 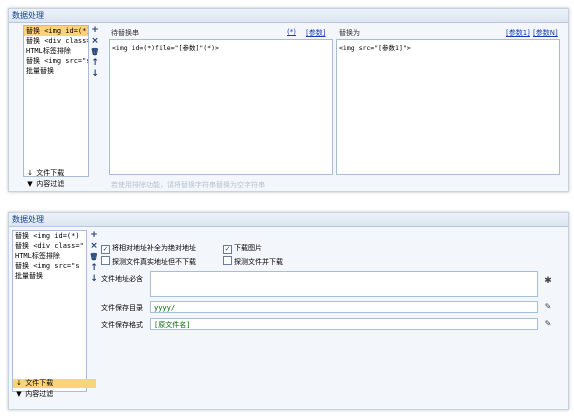 What do you see at coordinates (248, 248) in the screenshot?
I see `checkbox-label: 下载图片` at bounding box center [248, 248].